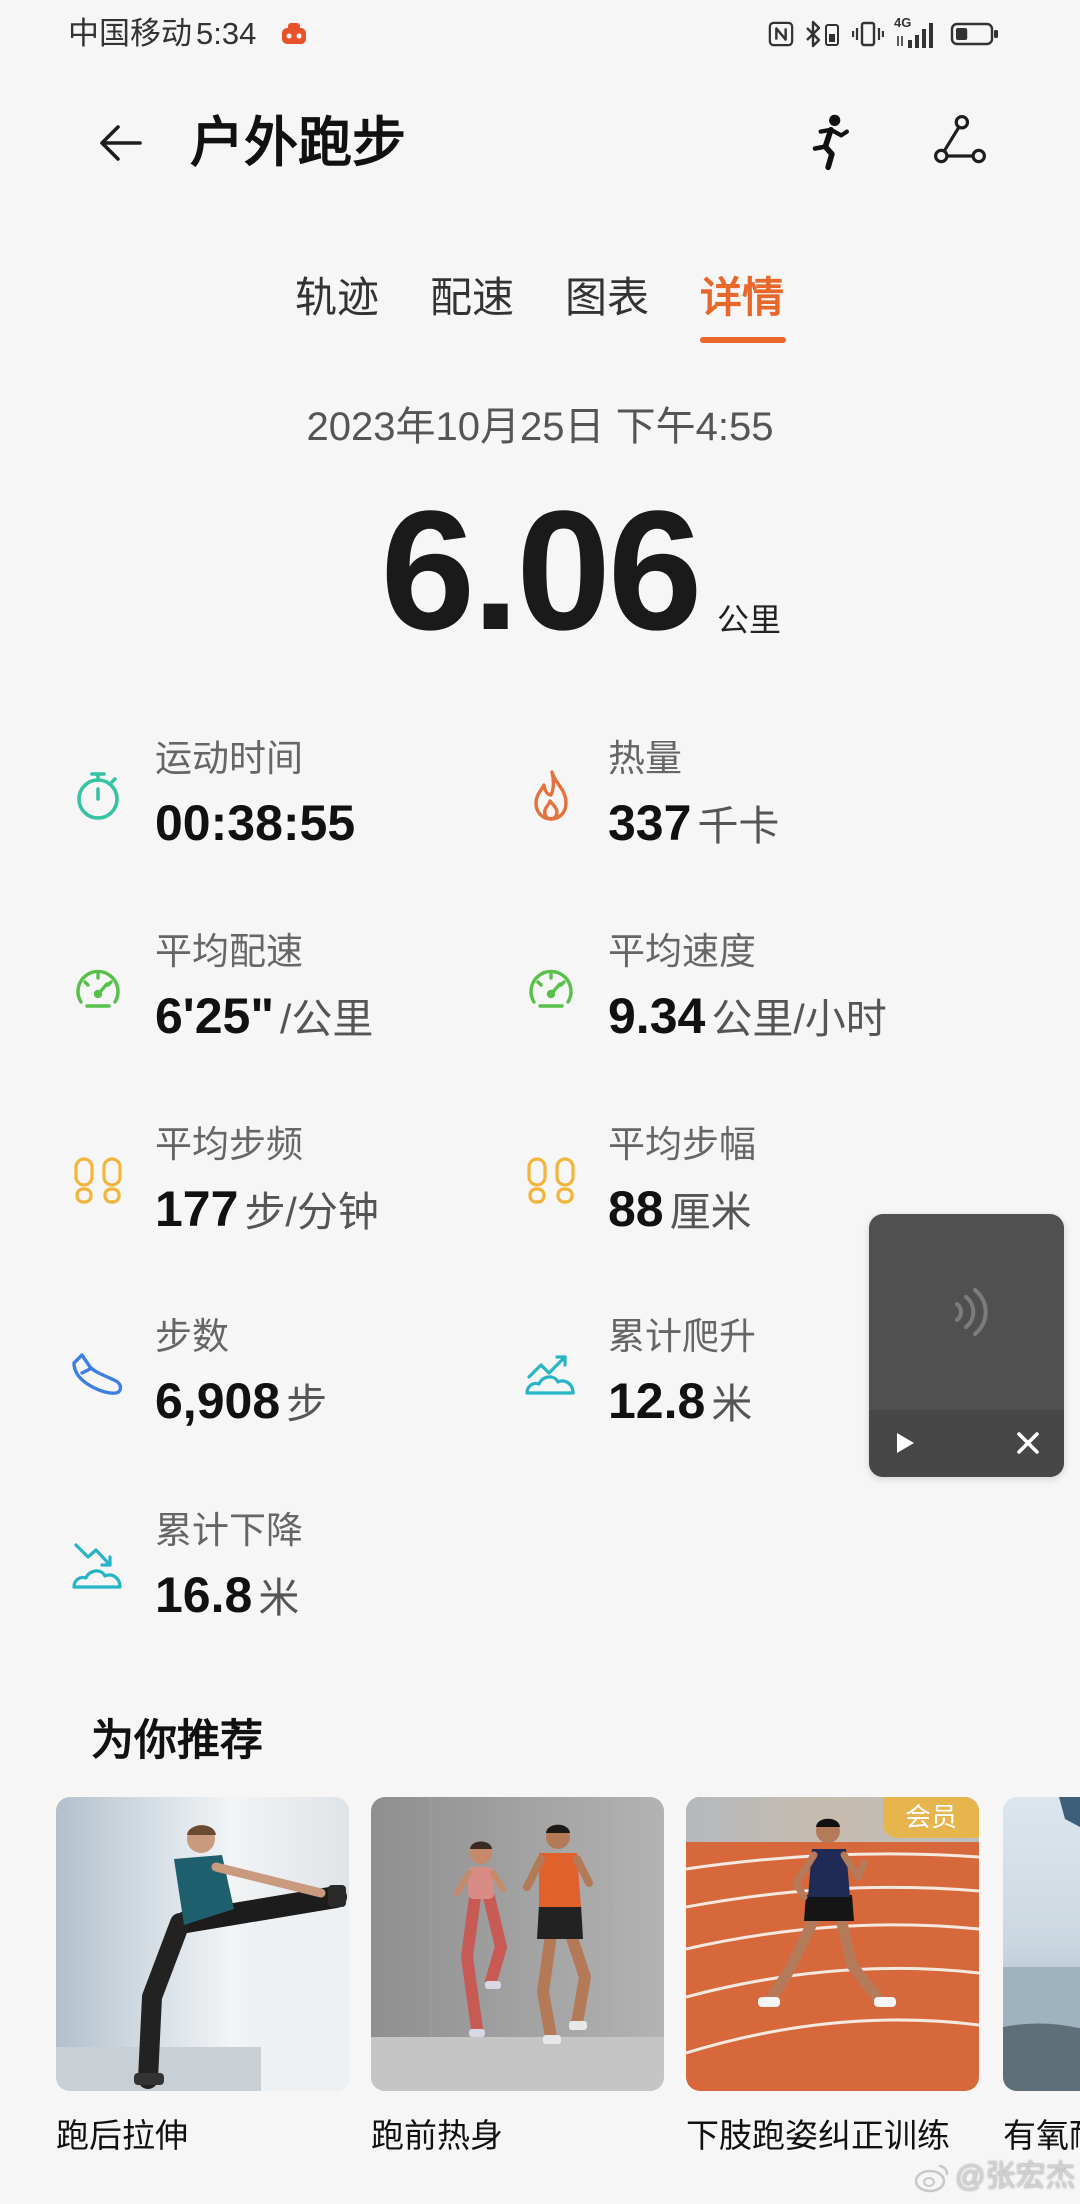 This screenshot has width=1080, height=2204. I want to click on stat-unit: 步/分钟, so click(311, 1212).